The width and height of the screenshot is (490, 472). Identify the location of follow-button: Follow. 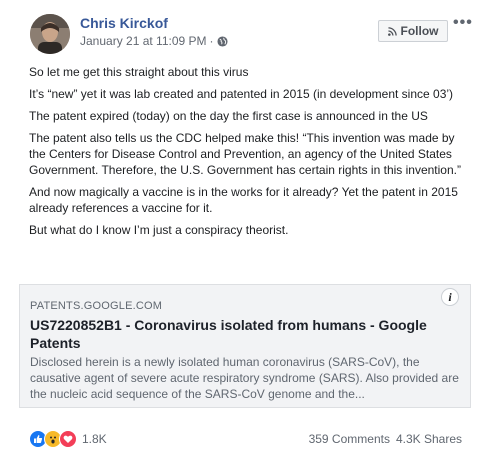
(413, 31).